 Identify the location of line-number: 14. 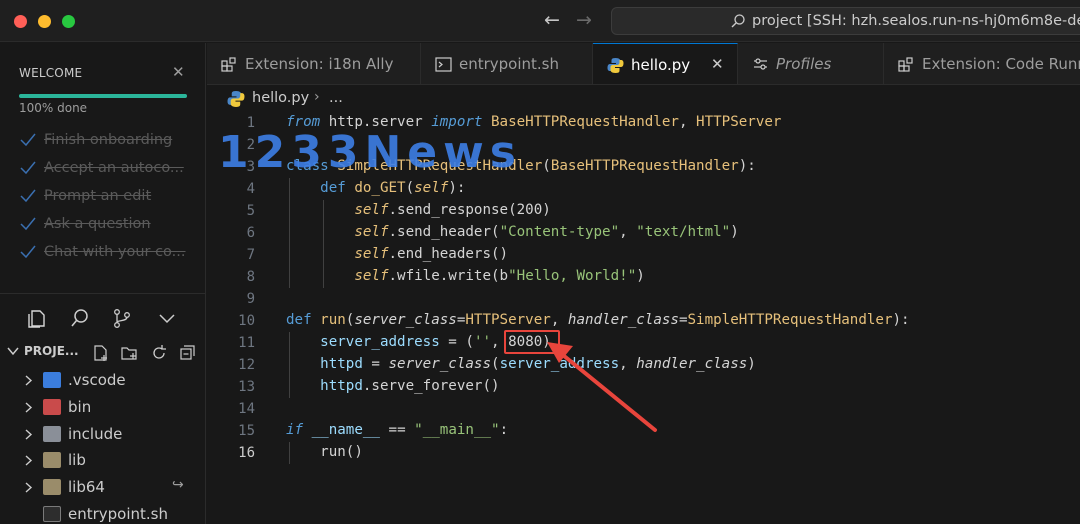
(246, 409).